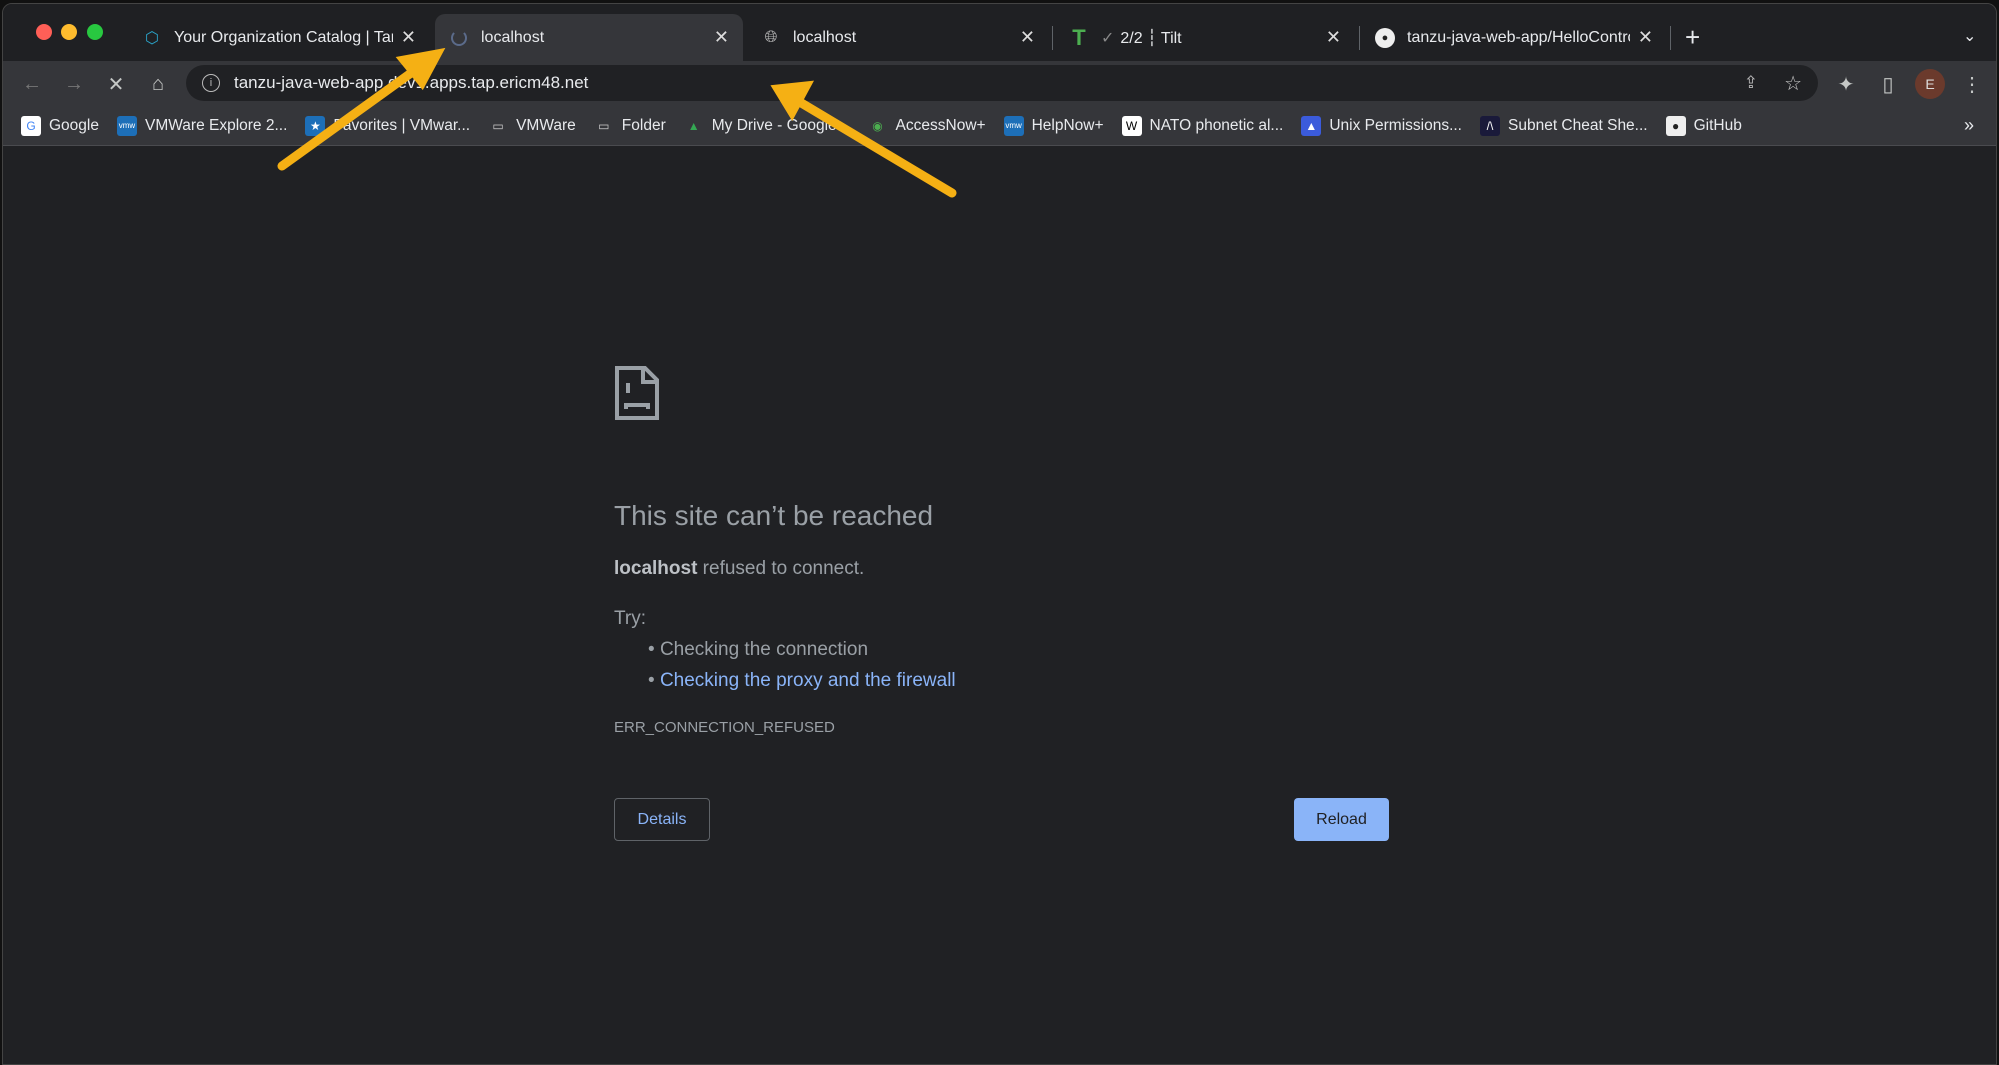  I want to click on tab-localhost-active: localhost ✕, so click(589, 37).